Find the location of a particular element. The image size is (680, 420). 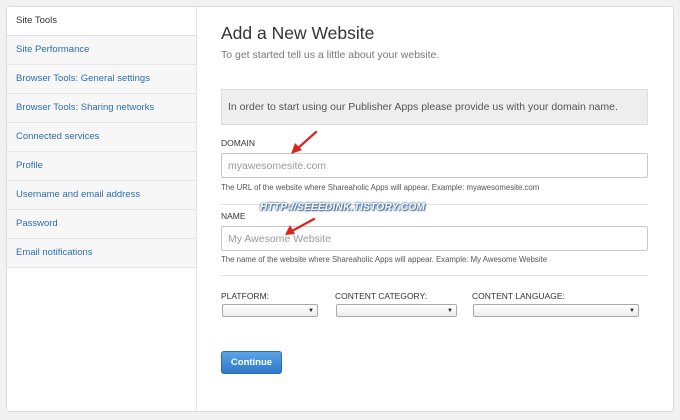

platform-select: ▼ is located at coordinates (270, 310).